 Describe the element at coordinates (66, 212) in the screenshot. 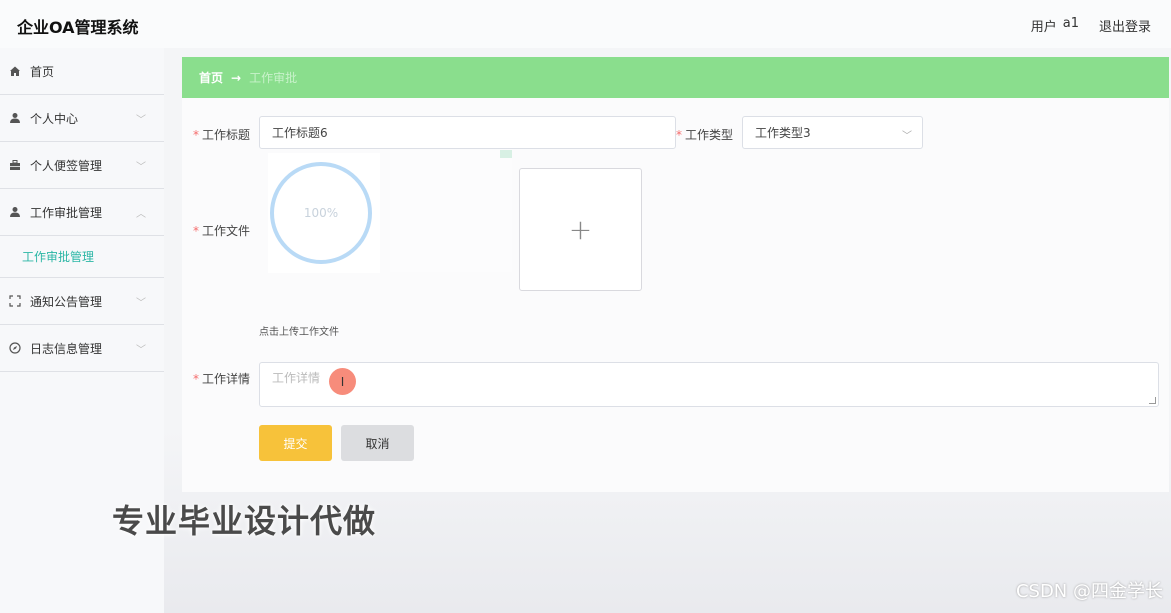

I see `sidebar-item-label: 工作审批管理` at that location.